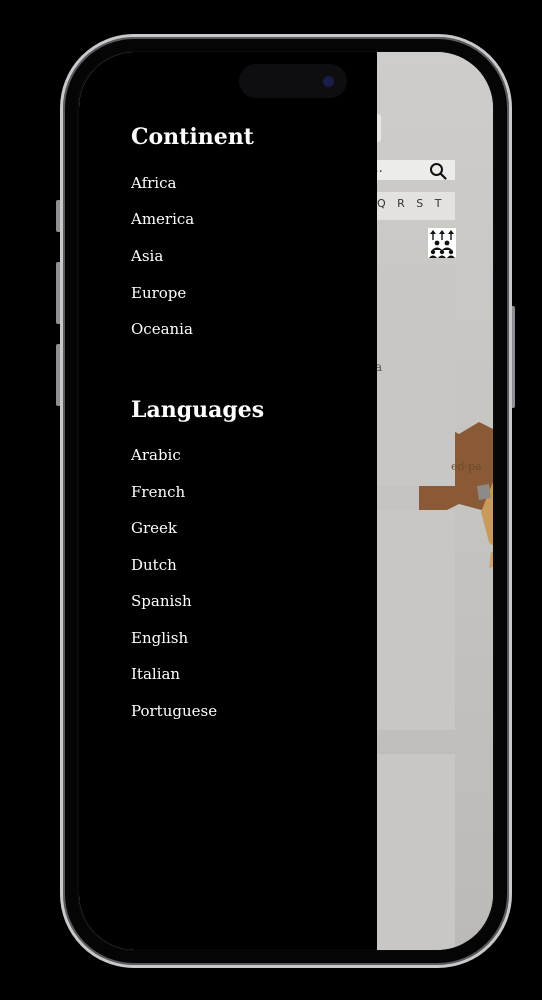  Describe the element at coordinates (466, 466) in the screenshot. I see `map-label: ed·pa` at that location.